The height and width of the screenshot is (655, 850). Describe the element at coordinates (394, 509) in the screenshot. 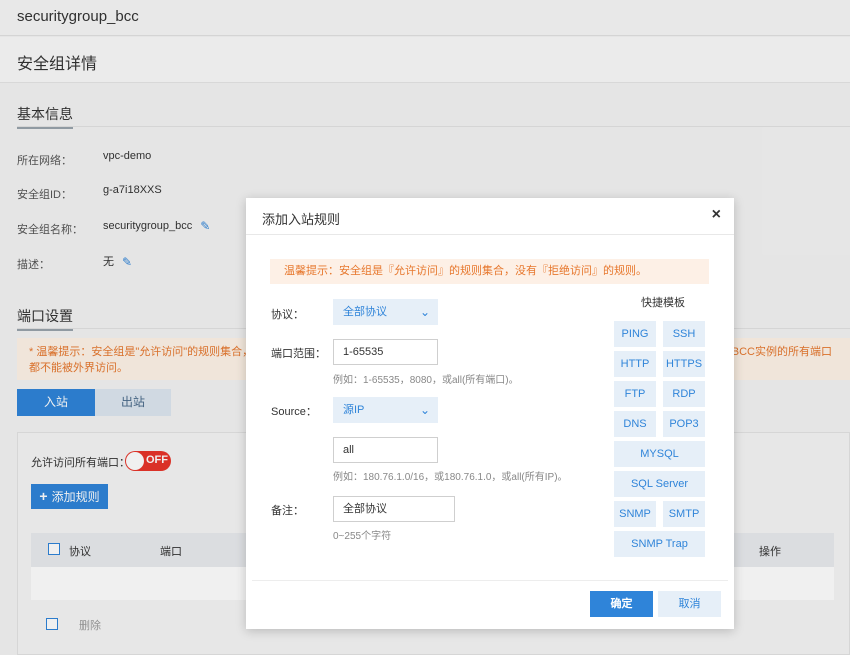

I see `remark-input: 全部协议` at that location.